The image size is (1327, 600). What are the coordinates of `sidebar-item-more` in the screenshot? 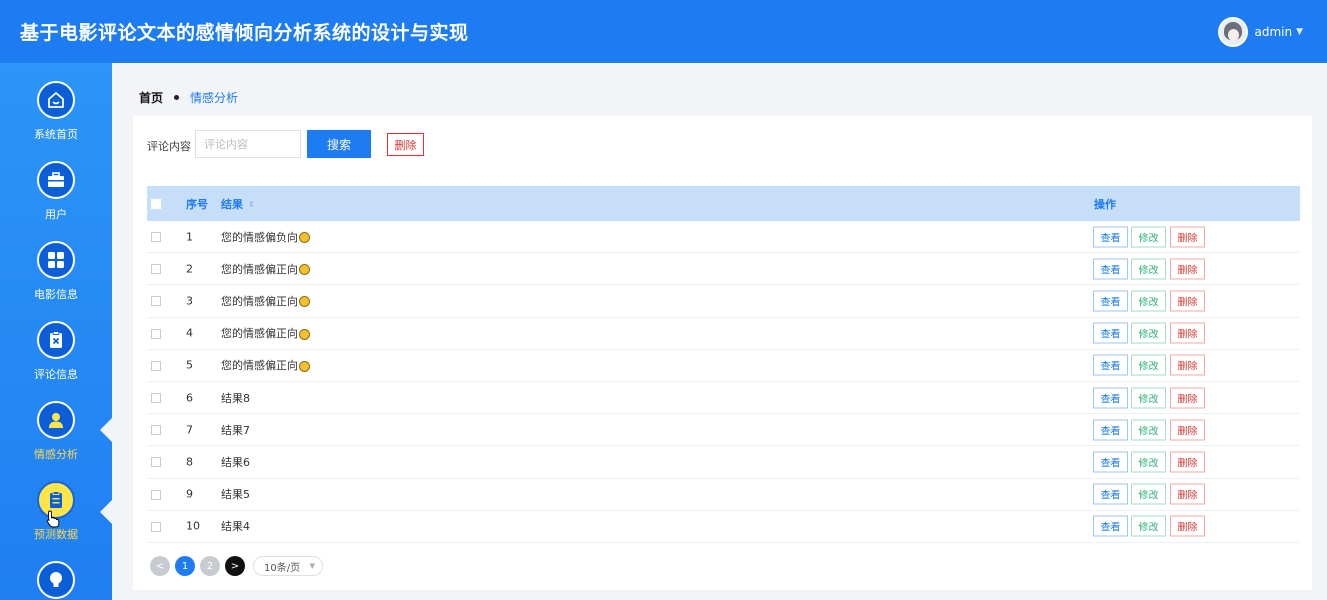 It's located at (56, 571).